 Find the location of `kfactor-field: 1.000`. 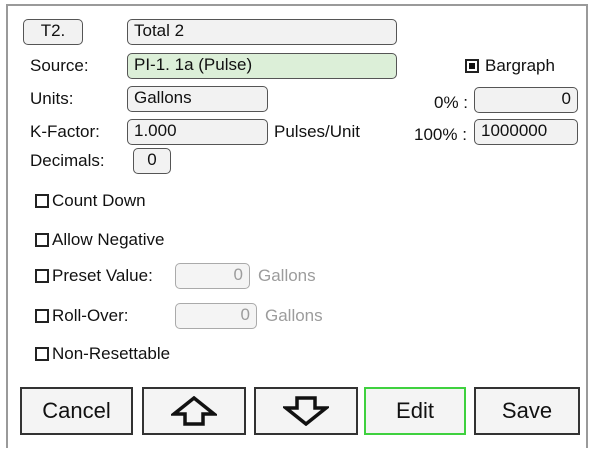

kfactor-field: 1.000 is located at coordinates (197, 132).